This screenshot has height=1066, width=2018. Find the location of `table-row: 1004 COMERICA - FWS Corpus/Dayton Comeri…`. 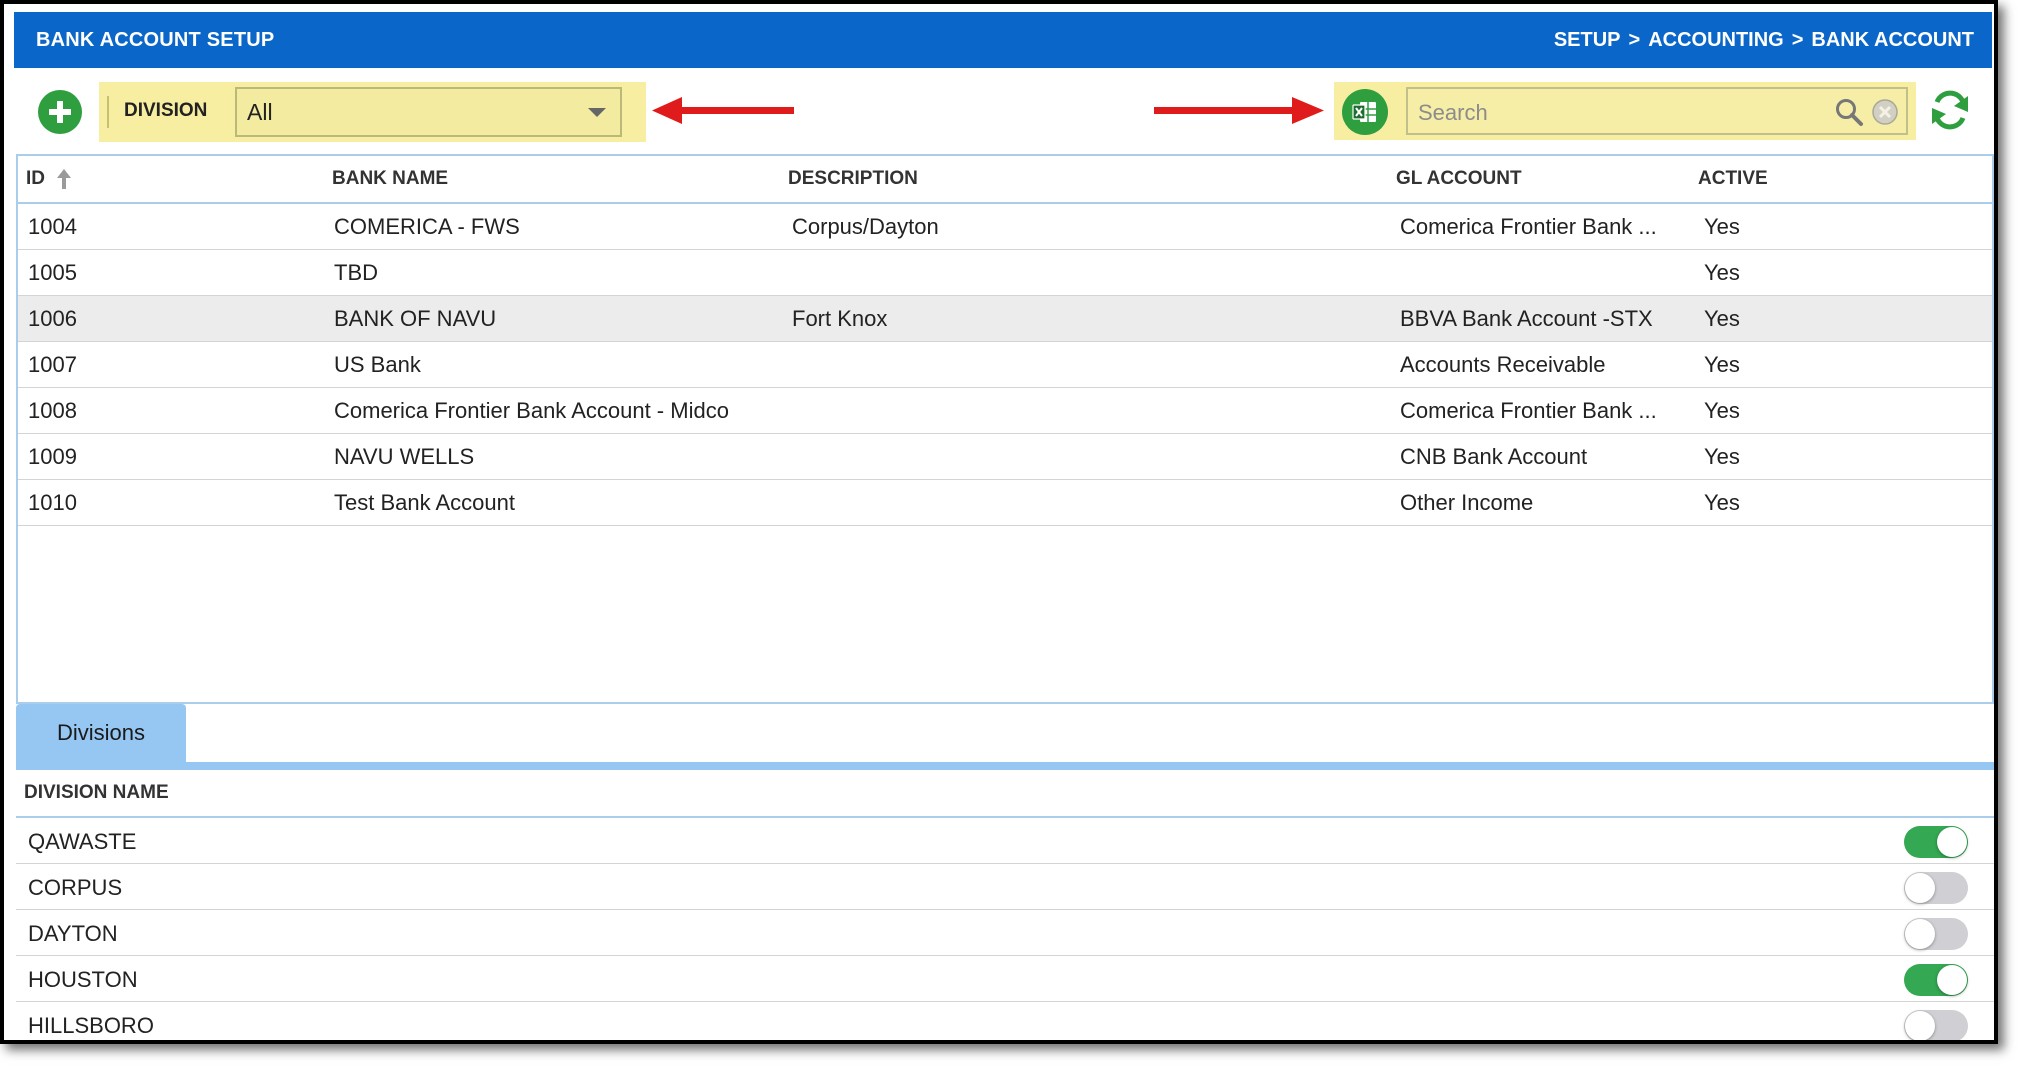

table-row: 1004 COMERICA - FWS Corpus/Dayton Comeri… is located at coordinates (1005, 227).